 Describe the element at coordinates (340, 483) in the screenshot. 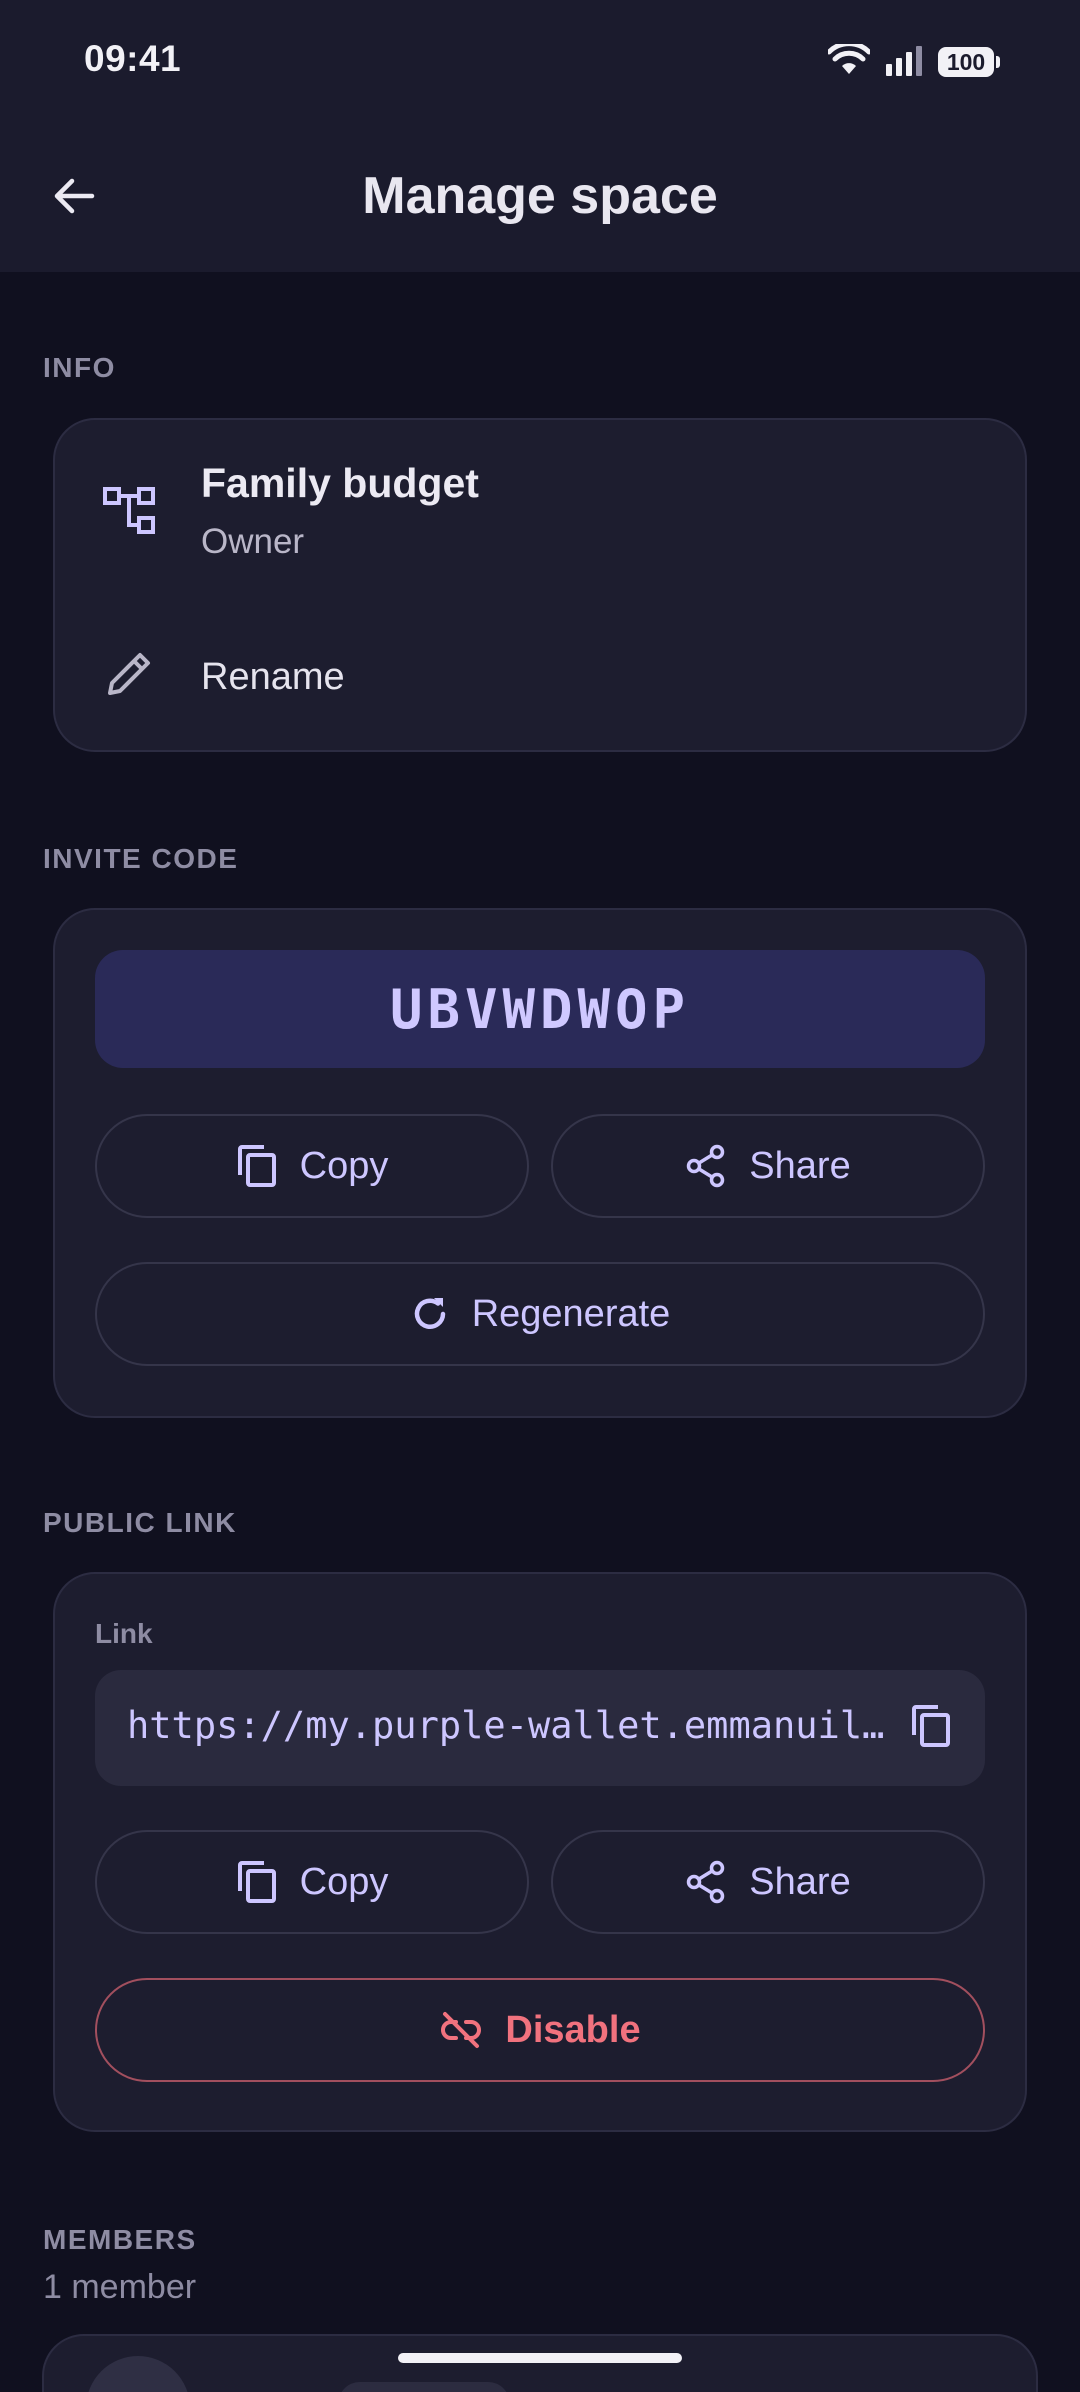

I see `space-name: Family budget` at that location.